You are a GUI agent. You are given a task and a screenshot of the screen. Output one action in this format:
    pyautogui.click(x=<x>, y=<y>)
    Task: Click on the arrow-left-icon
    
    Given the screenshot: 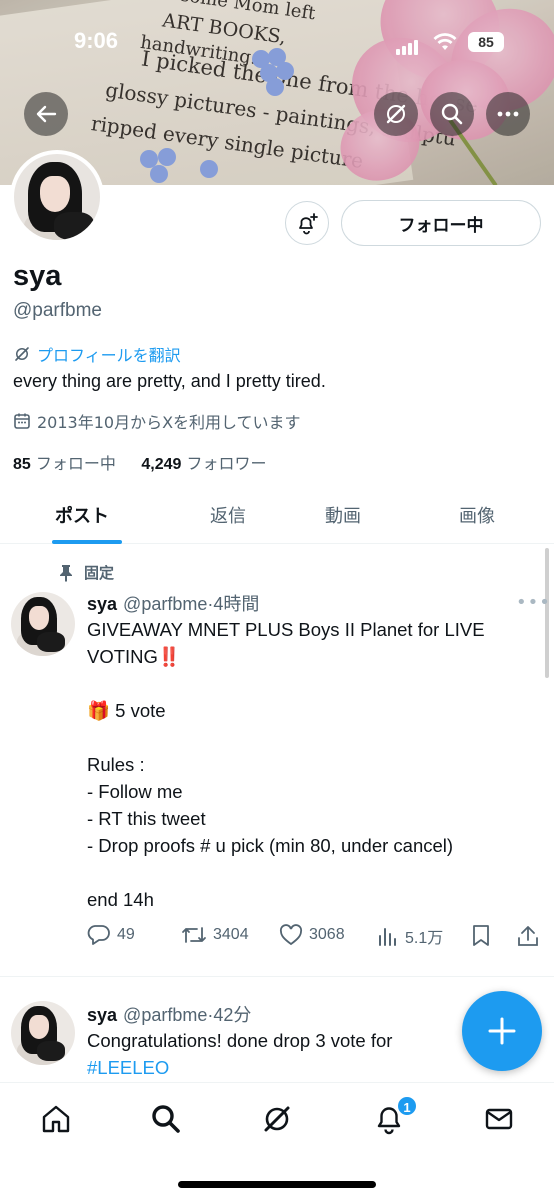 What is the action you would take?
    pyautogui.click(x=46, y=114)
    